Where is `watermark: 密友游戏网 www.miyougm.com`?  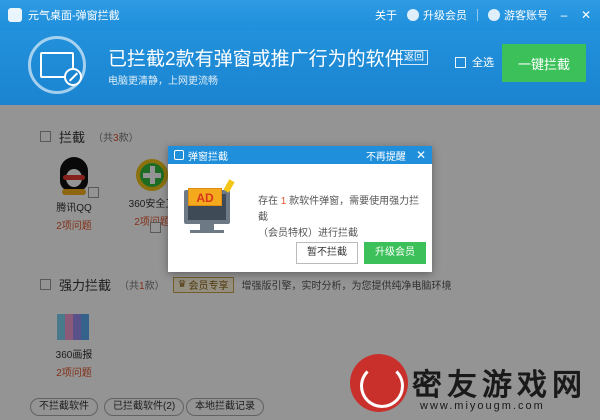 watermark: 密友游戏网 www.miyougm.com is located at coordinates (472, 385).